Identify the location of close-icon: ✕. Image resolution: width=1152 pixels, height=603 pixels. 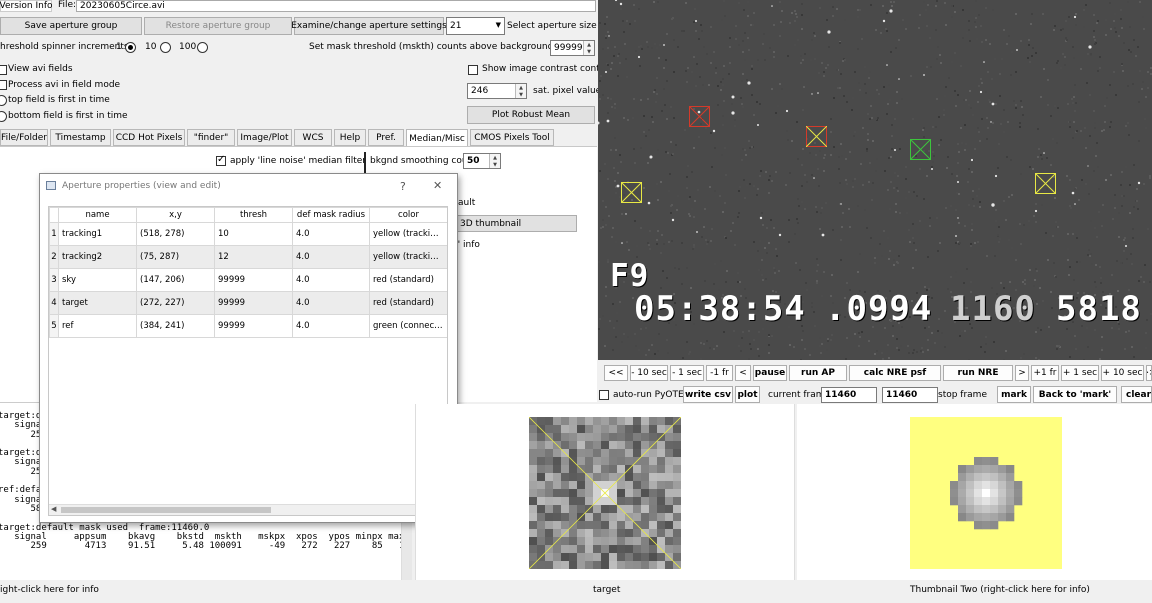
(437, 185).